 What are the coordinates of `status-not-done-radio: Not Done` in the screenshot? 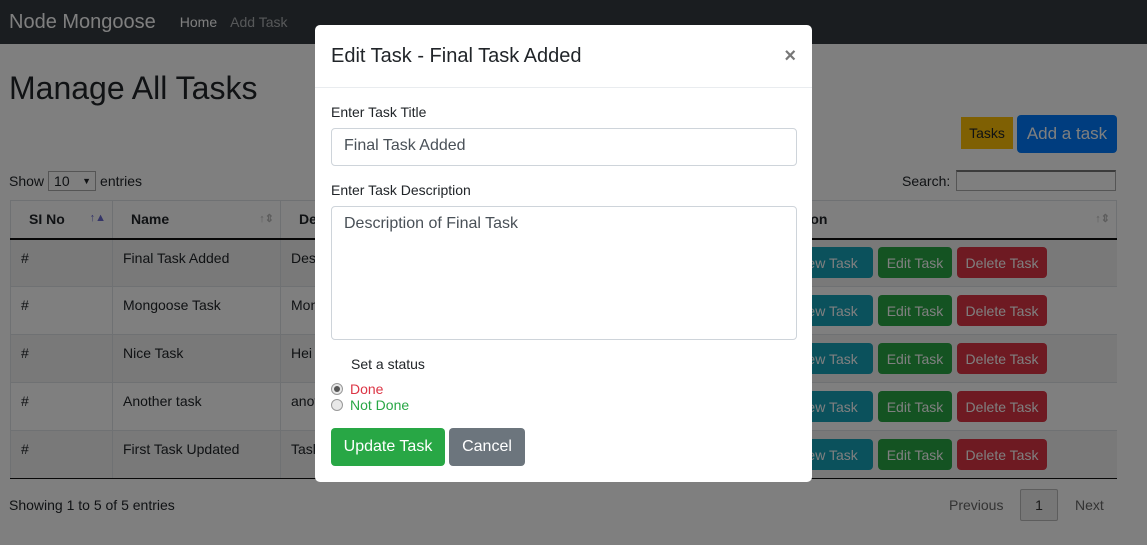 It's located at (370, 405).